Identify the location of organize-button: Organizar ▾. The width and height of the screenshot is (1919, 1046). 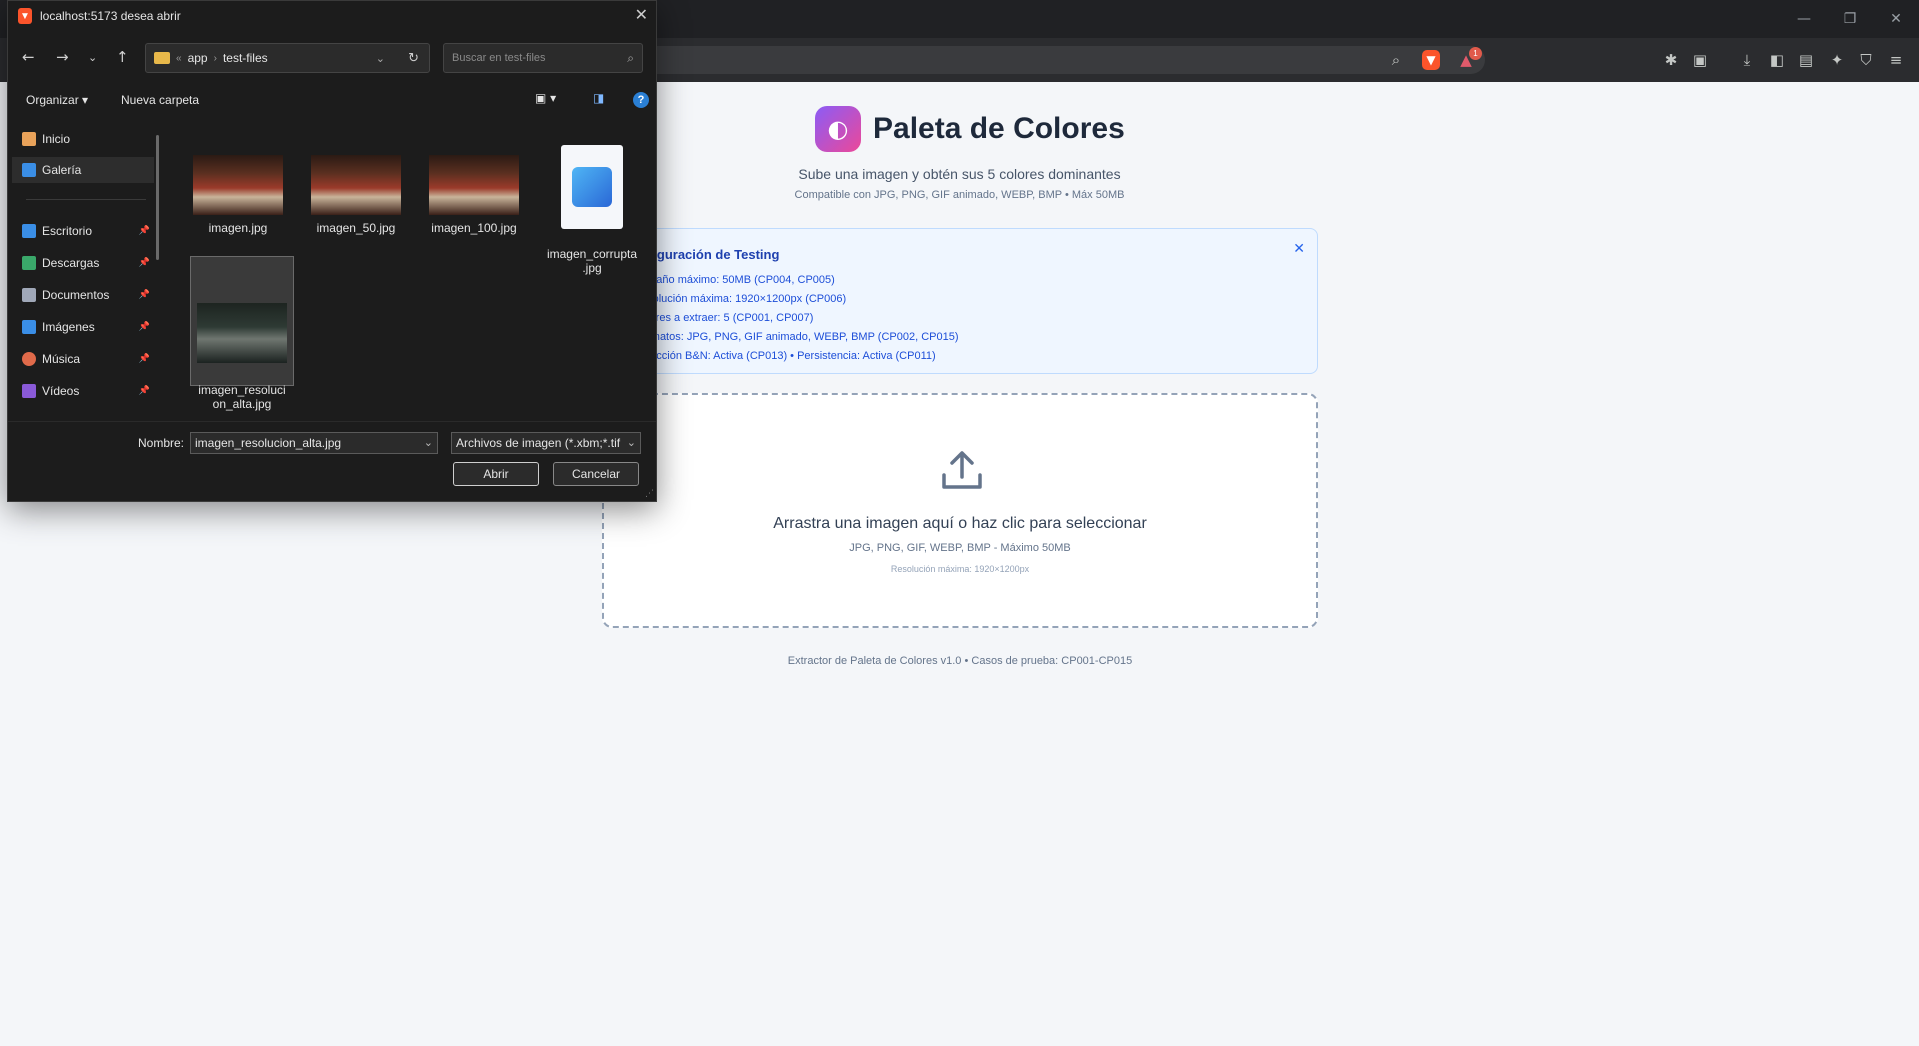
(57, 100).